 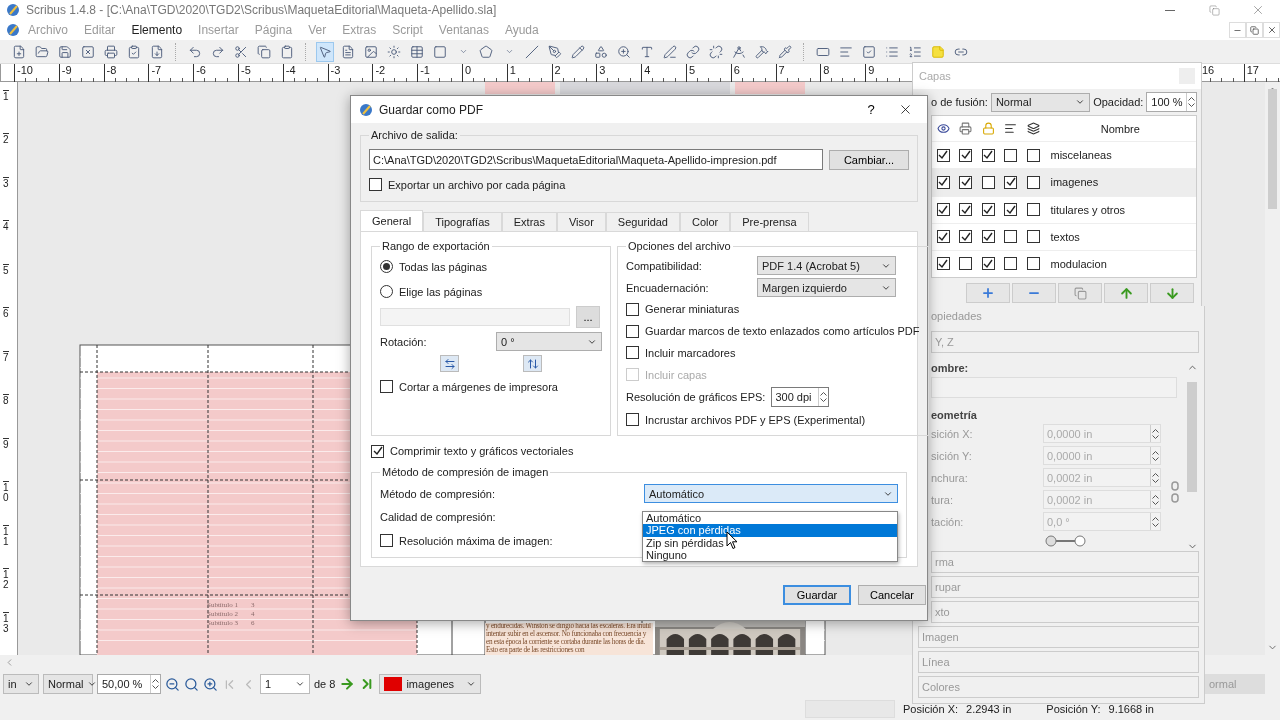 I want to click on opacity-field: 100 %, so click(x=1171, y=102).